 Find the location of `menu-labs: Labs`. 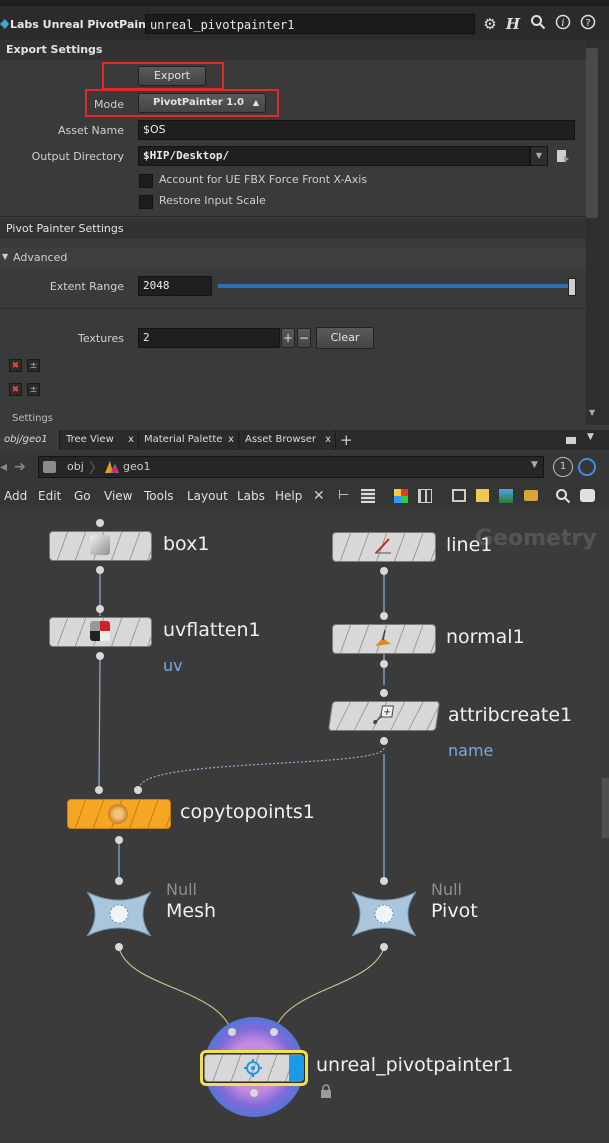

menu-labs: Labs is located at coordinates (251, 496).